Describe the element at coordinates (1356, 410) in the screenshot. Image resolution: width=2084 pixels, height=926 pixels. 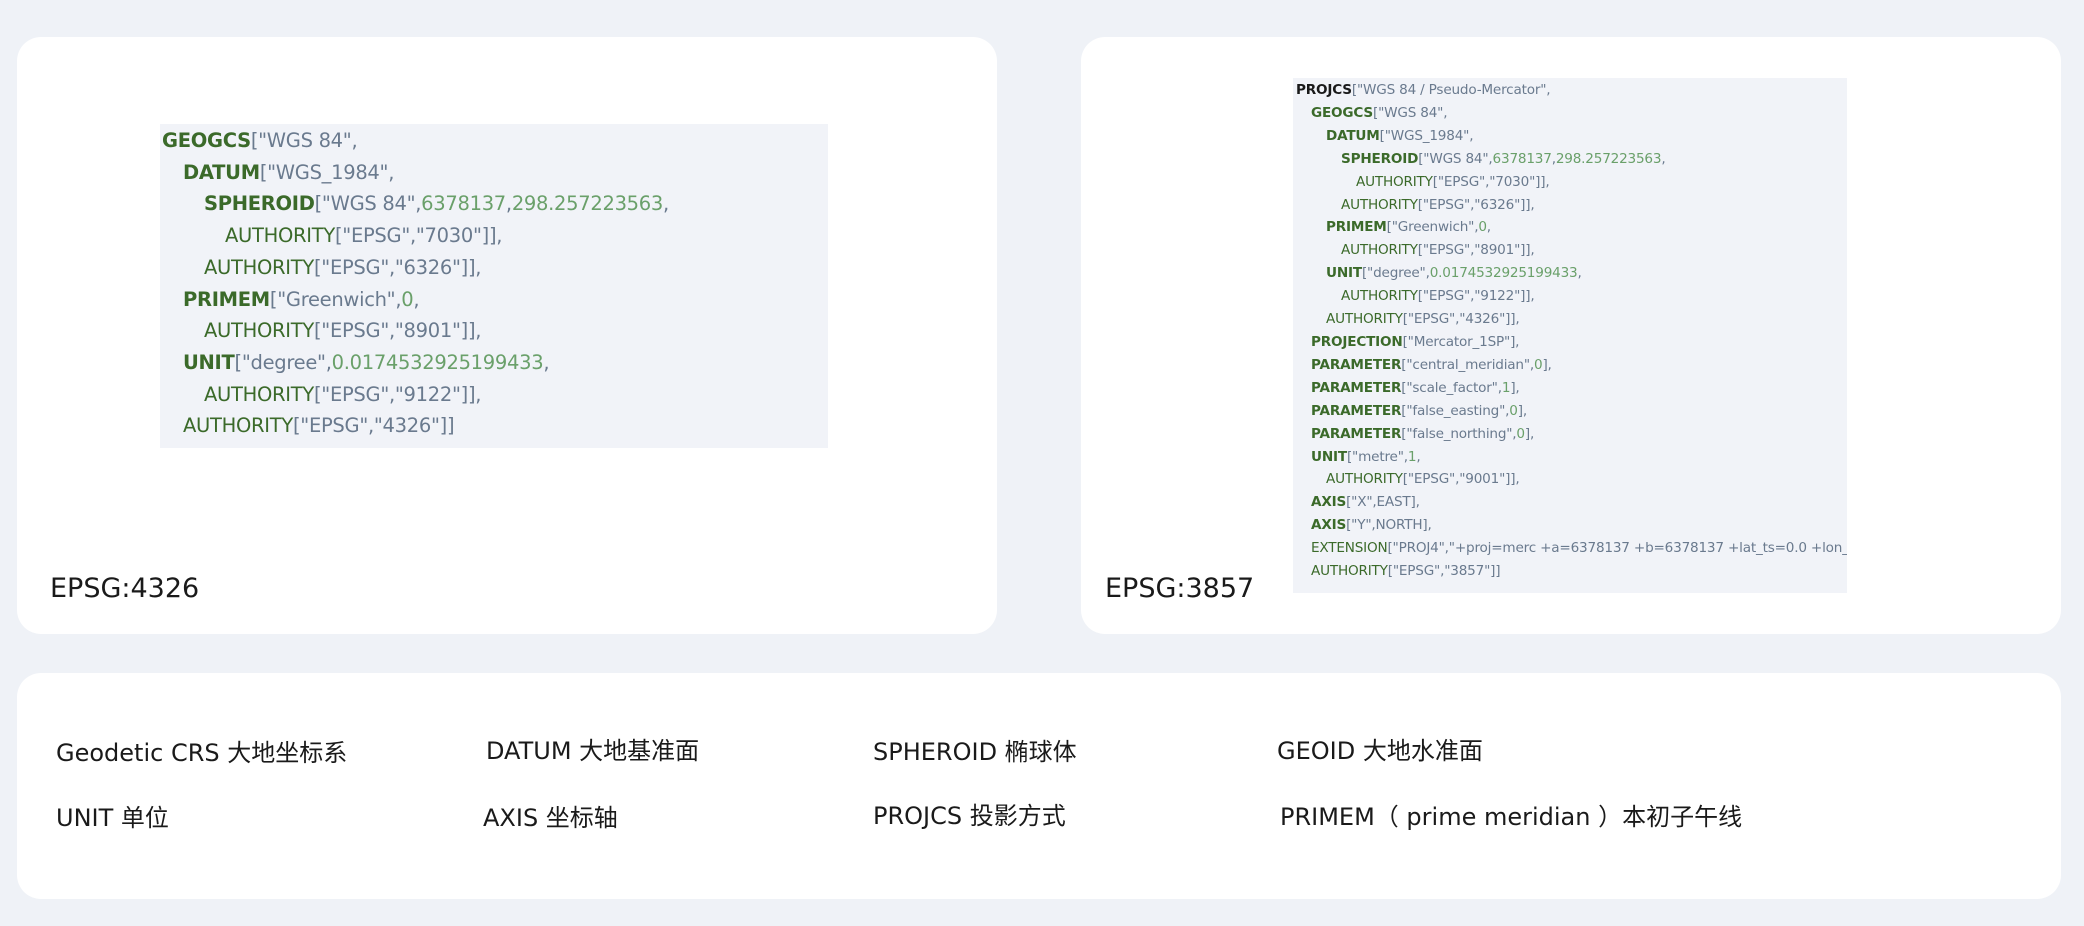
I see `wkt-keyword: PARAMETER` at that location.